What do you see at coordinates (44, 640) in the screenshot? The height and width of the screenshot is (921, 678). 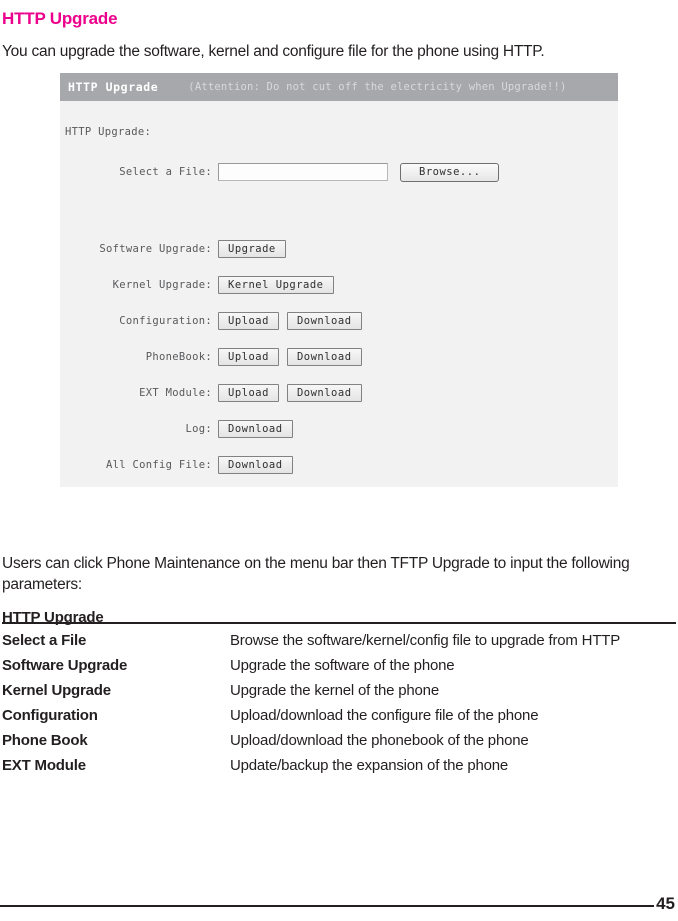 I see `definition-term: Select a File` at bounding box center [44, 640].